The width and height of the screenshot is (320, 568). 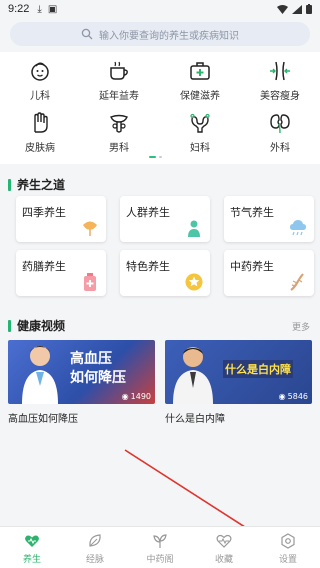 I want to click on tab-herbs: 中药阁, so click(x=160, y=549).